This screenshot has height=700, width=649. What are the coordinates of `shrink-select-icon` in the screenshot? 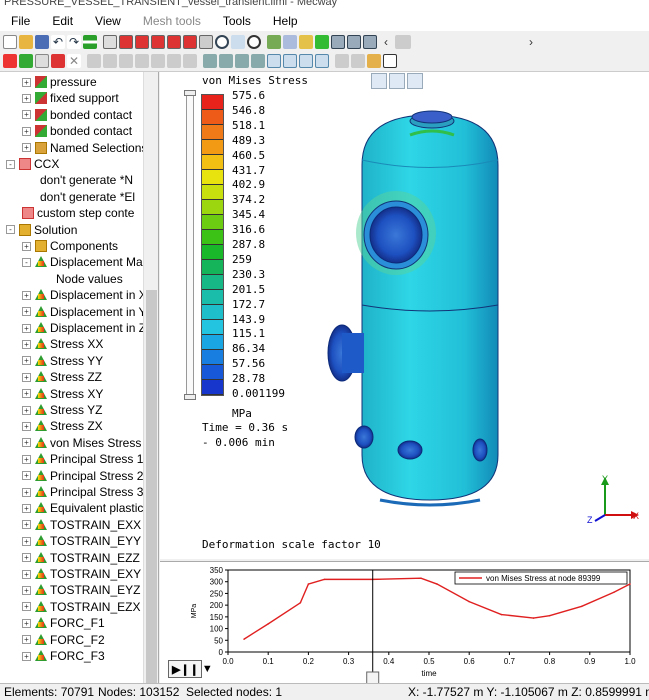 It's located at (142, 61).